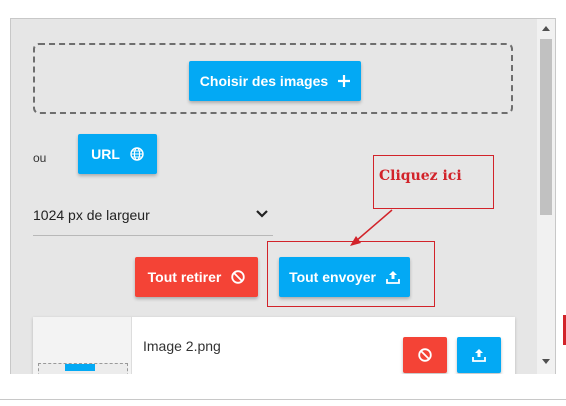  I want to click on thumbnail-bar, so click(80, 367).